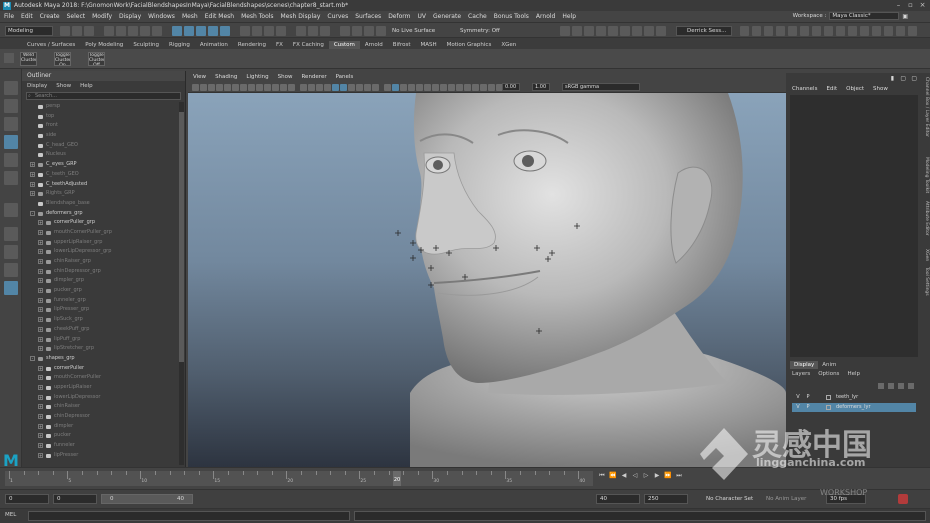 The height and width of the screenshot is (523, 930). What do you see at coordinates (898, 5) in the screenshot?
I see `minimize-button: –` at bounding box center [898, 5].